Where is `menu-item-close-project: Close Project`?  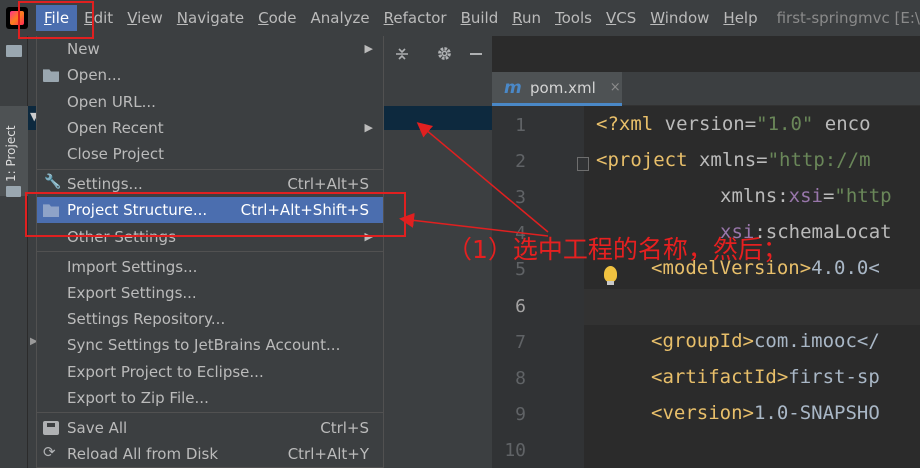 menu-item-close-project: Close Project is located at coordinates (210, 154).